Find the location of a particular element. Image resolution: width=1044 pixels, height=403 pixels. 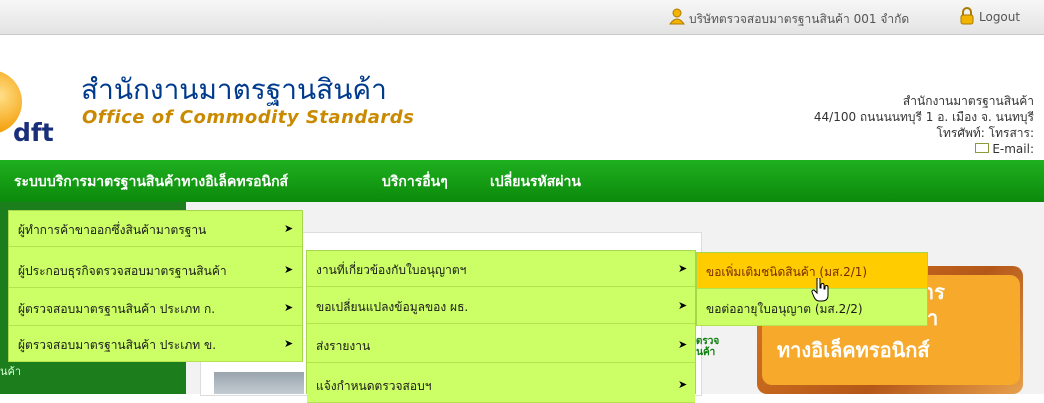

menu-item-inspector-type-a: ผู้ตรวจสอบมาตรฐานสินค้า ประเภท ก. ➤ is located at coordinates (155, 308).